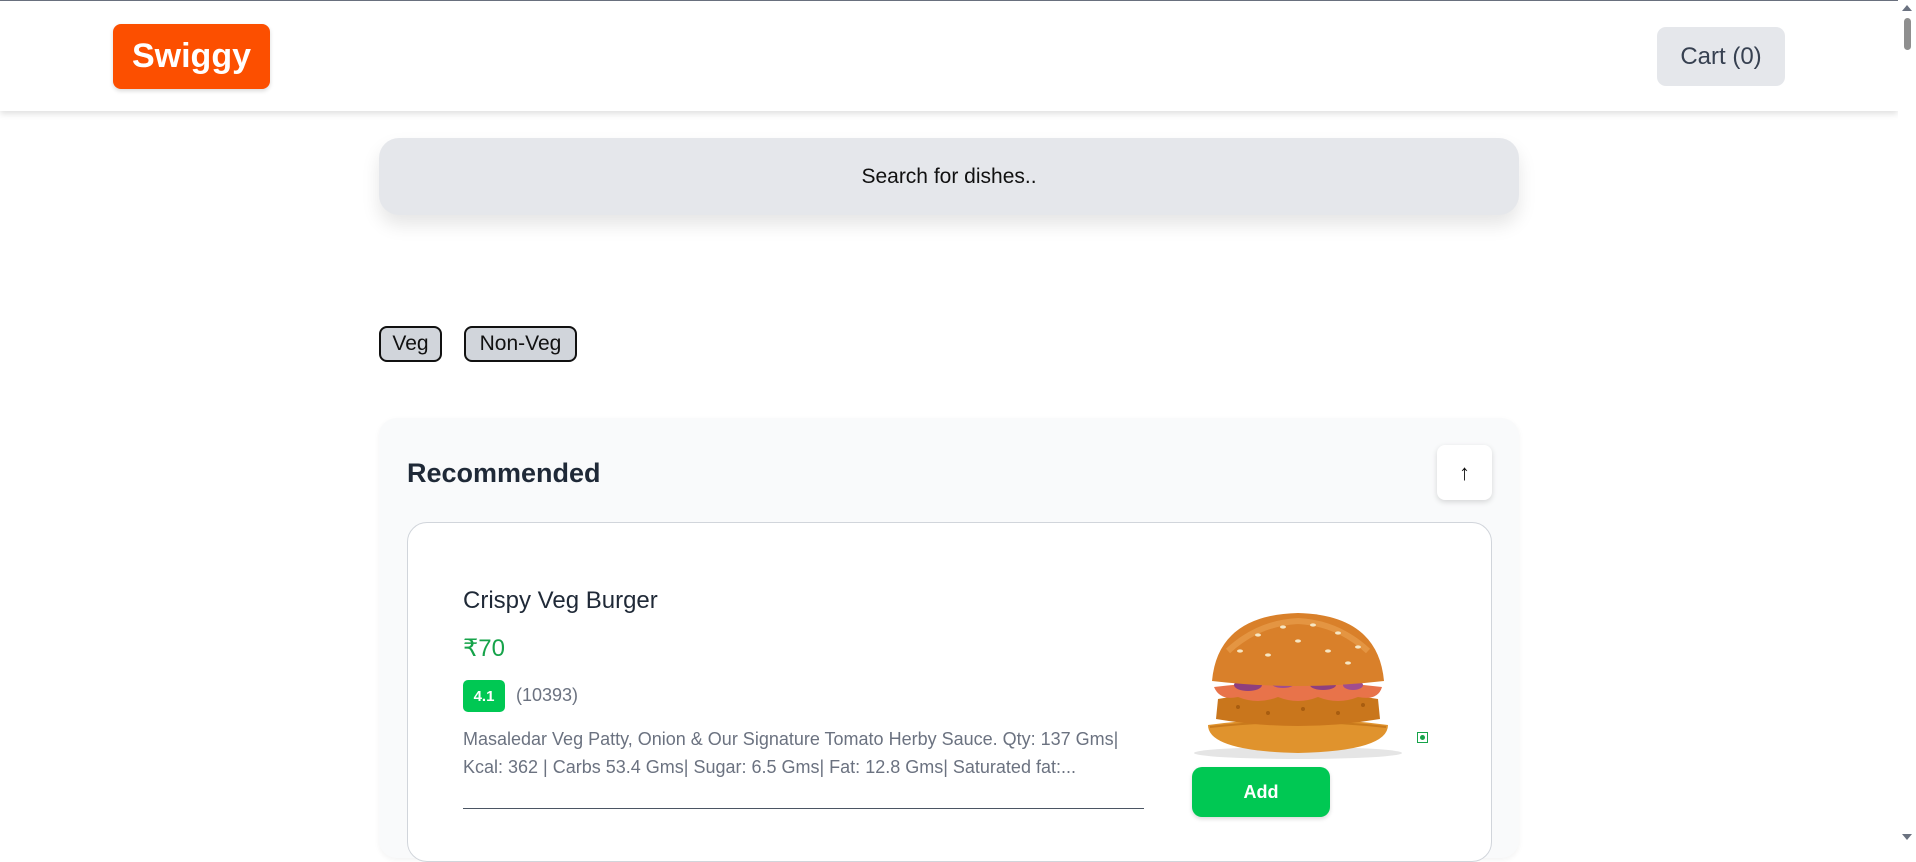 The image size is (1916, 862). Describe the element at coordinates (504, 473) in the screenshot. I see `section-title: Recommended` at that location.